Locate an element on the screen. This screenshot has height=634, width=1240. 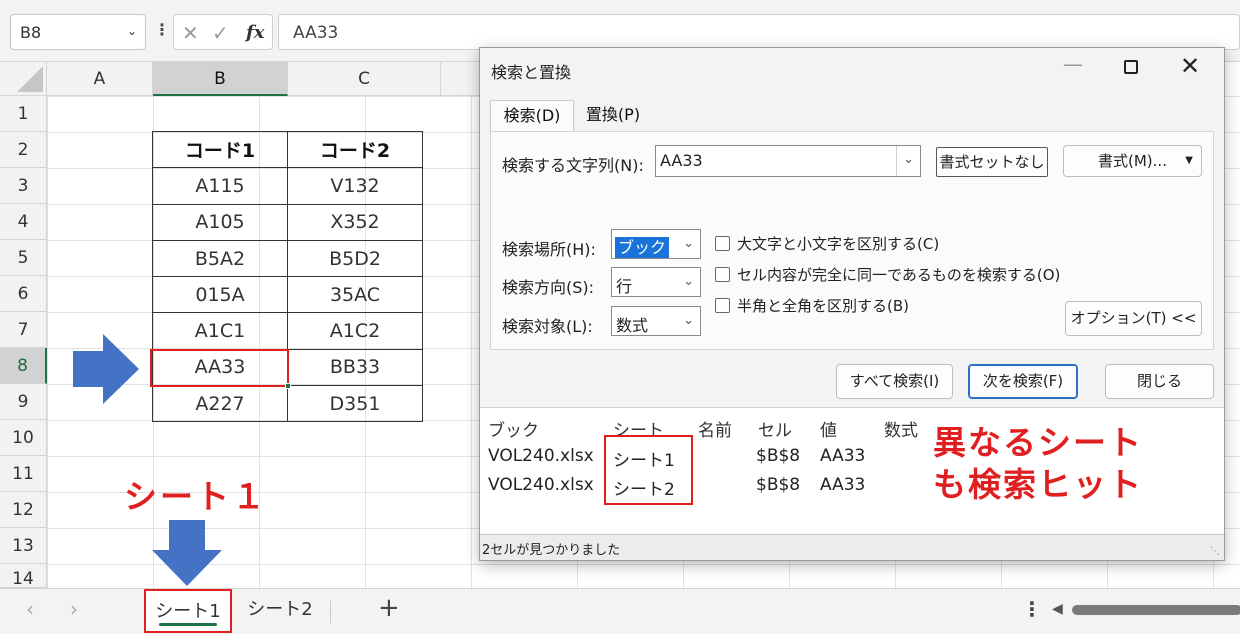
find-next-button: 次を検索(F) is located at coordinates (1023, 381).